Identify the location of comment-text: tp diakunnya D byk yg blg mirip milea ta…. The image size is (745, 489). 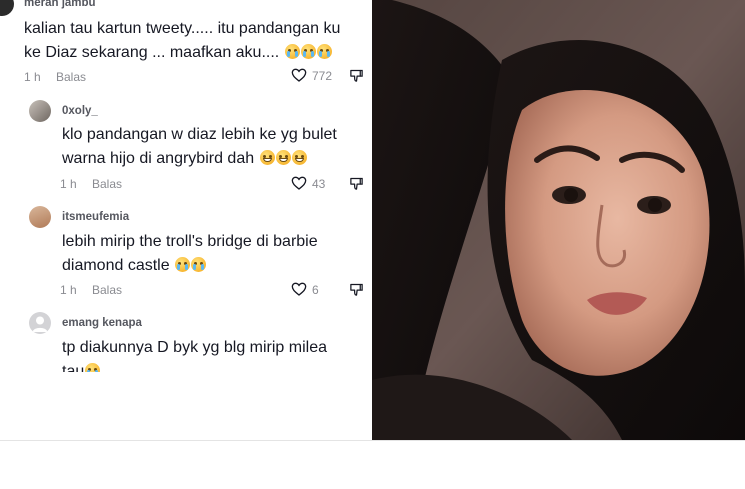
(194, 354).